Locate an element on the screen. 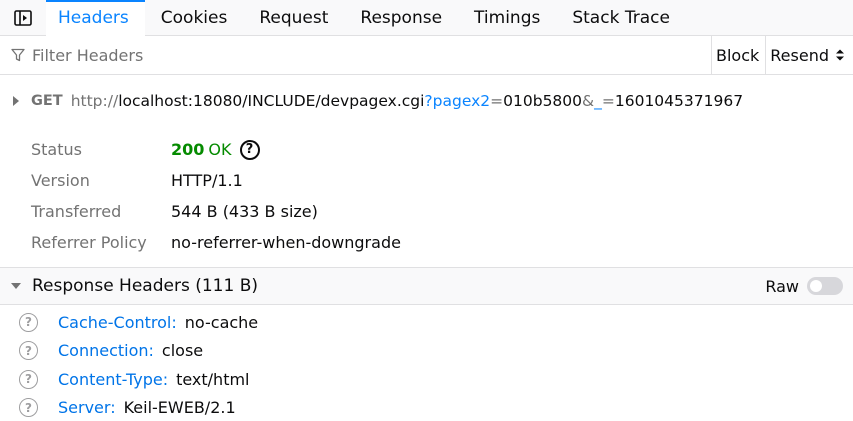 This screenshot has width=853, height=421. block-button-label: Block is located at coordinates (738, 55).